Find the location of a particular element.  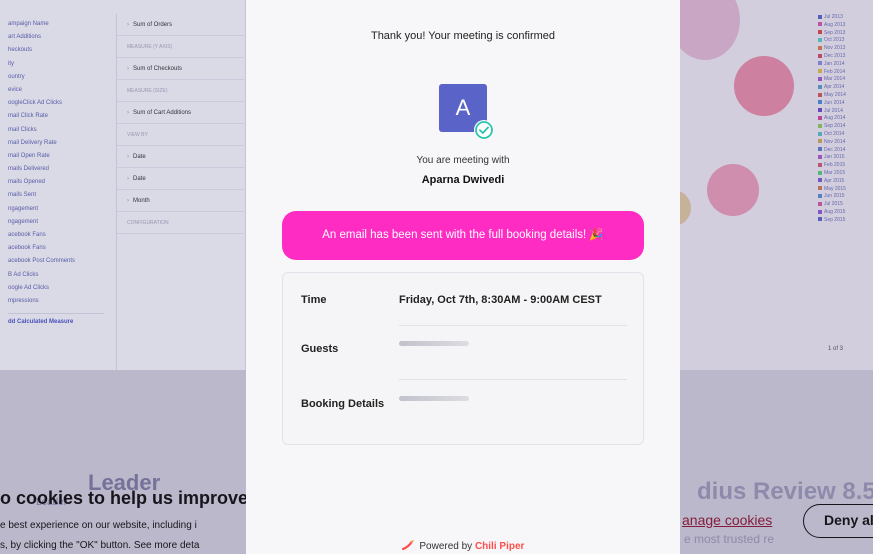

time-value: Friday, Oct 7th, 8:30AM - 9:00AM CEST is located at coordinates (500, 300).